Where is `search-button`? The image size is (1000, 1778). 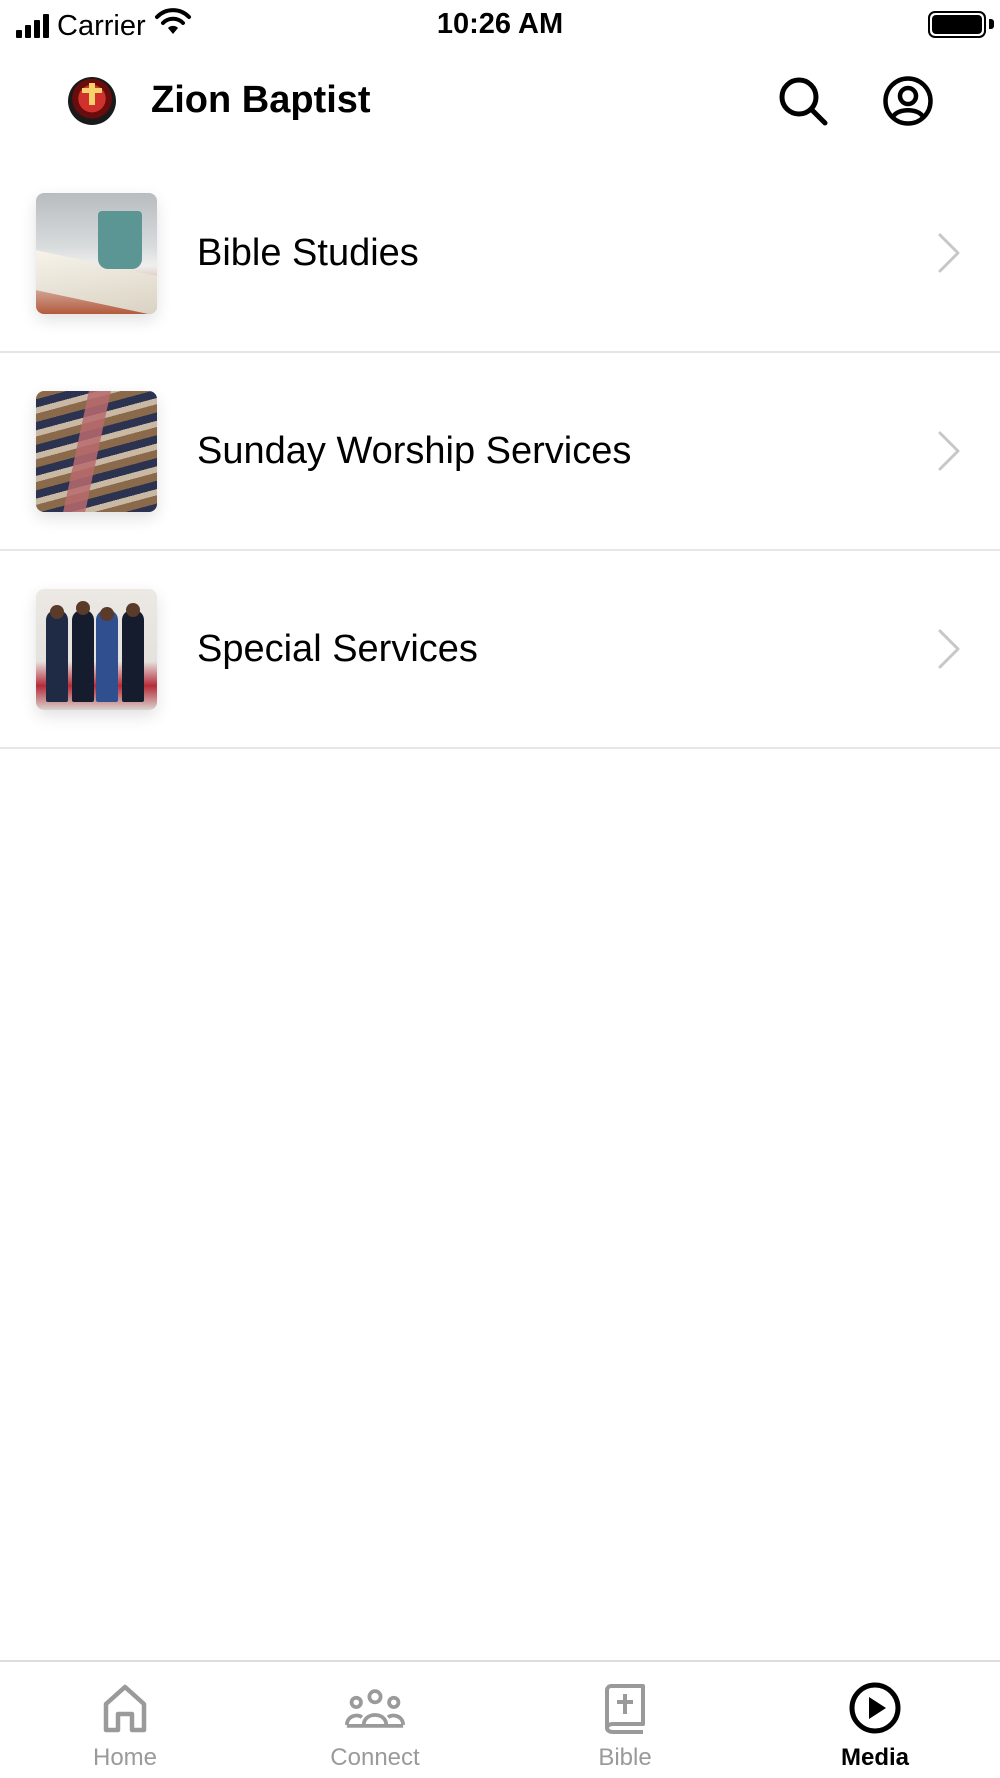
search-button is located at coordinates (803, 101).